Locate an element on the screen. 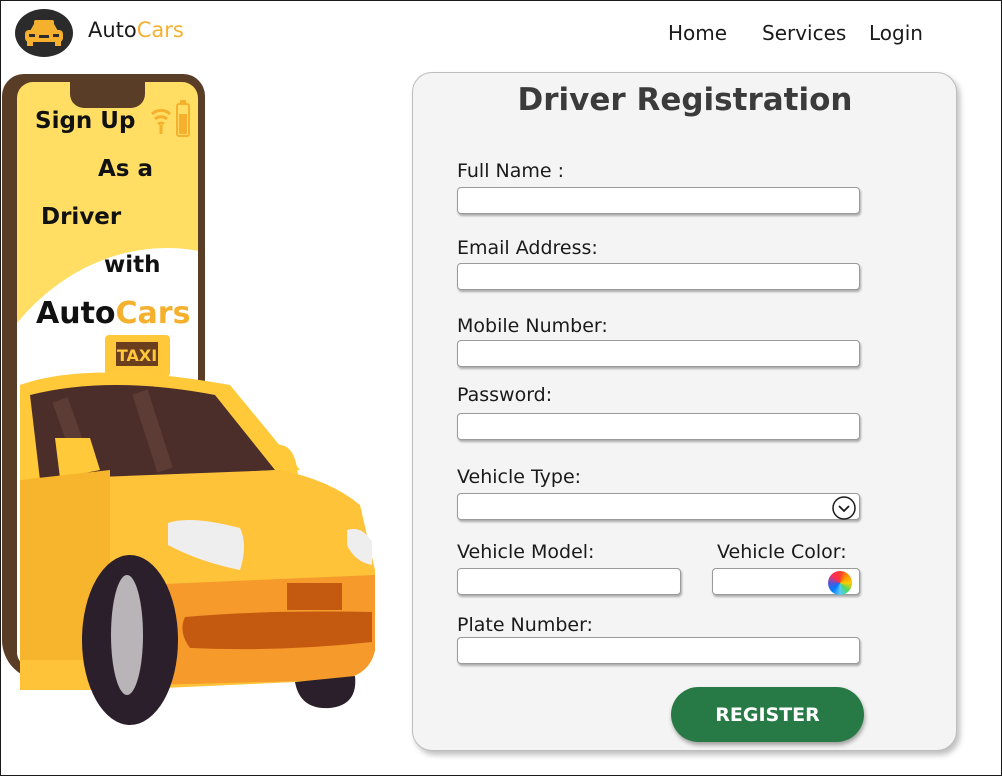 This screenshot has height=776, width=1002. promo-brand: AutoCars is located at coordinates (113, 313).